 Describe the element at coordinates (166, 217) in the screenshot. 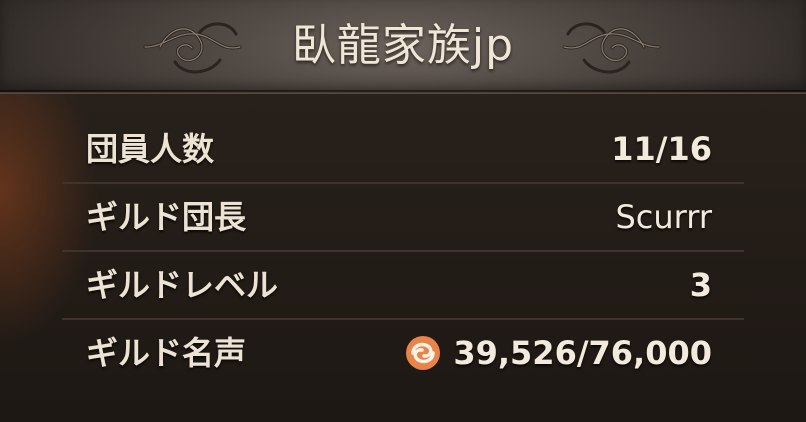

I see `leader-label: ギルド団長` at that location.